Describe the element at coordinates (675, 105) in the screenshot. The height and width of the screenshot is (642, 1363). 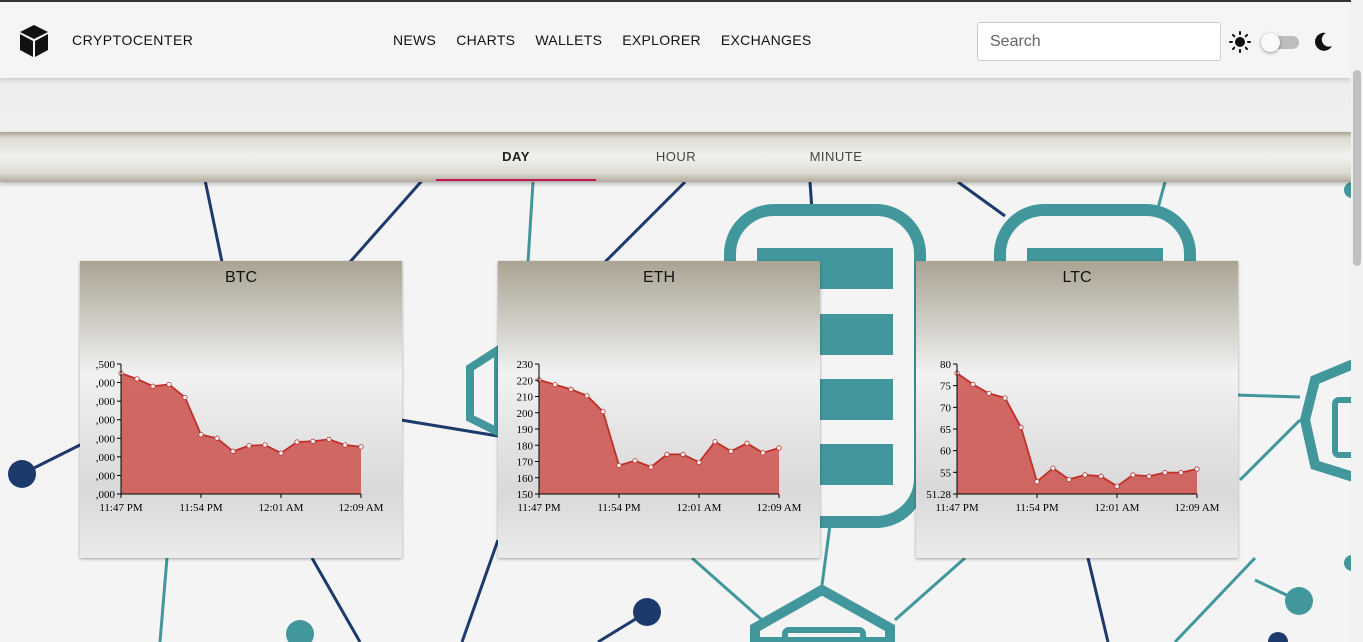
I see `header-shadow-panel` at that location.